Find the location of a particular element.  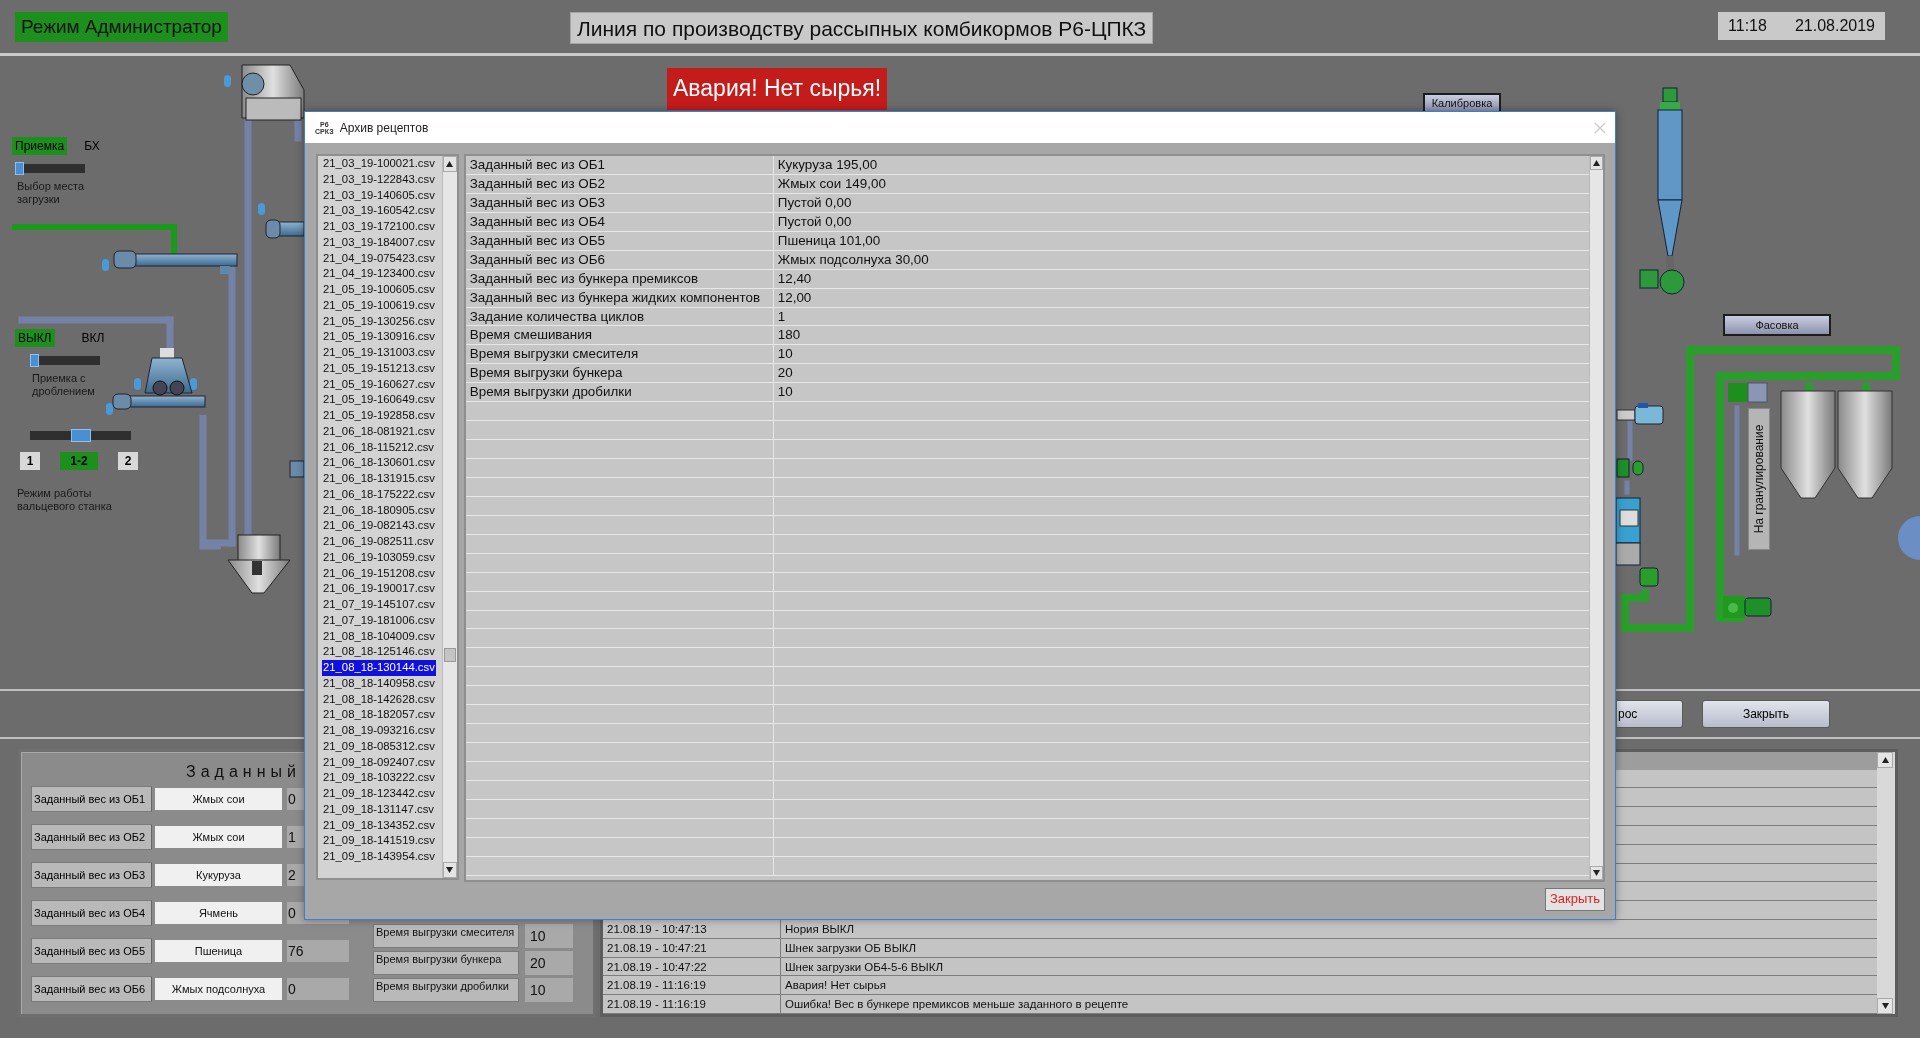

mode-option: ВЫКЛ is located at coordinates (35, 338).